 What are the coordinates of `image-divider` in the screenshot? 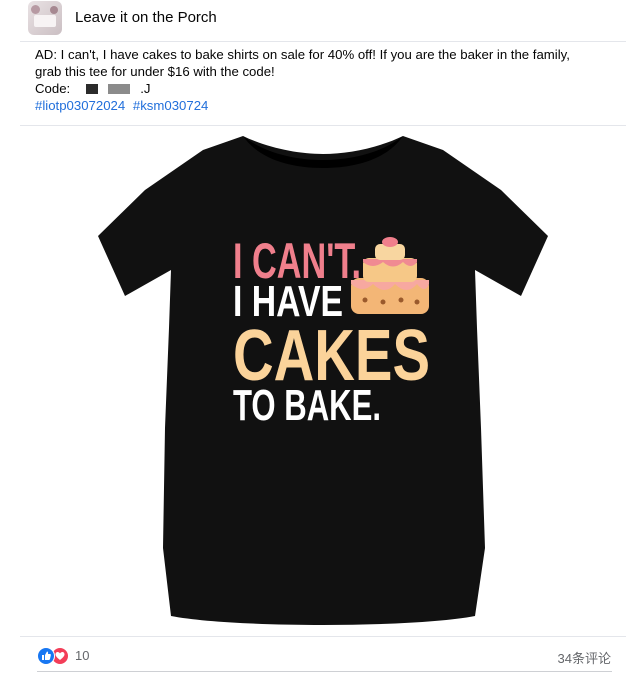 It's located at (323, 636).